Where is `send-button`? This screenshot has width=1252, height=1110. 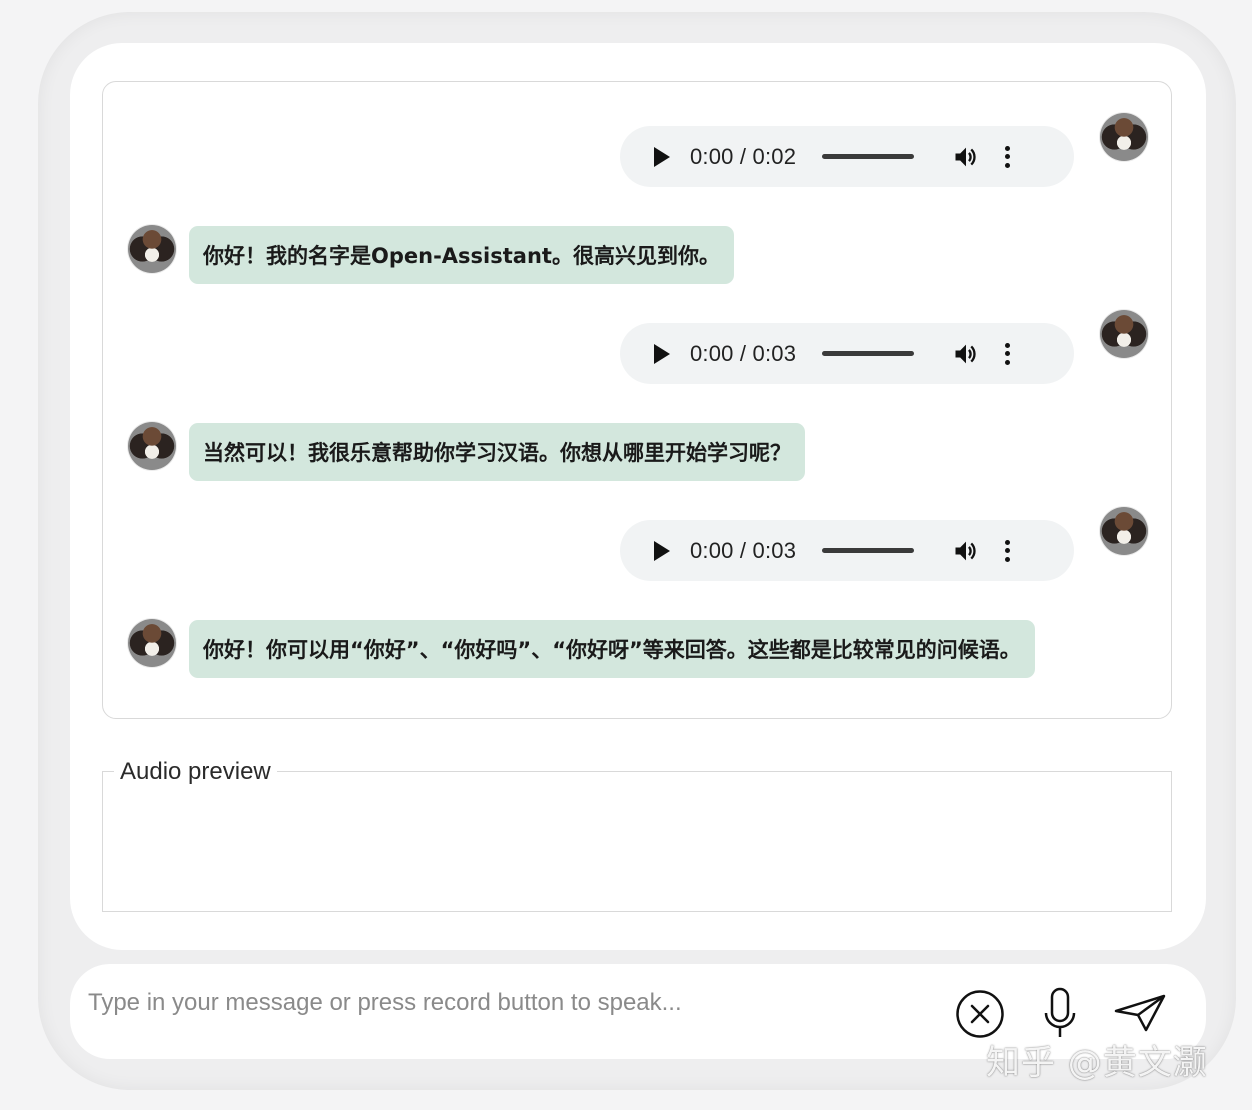 send-button is located at coordinates (1140, 1014).